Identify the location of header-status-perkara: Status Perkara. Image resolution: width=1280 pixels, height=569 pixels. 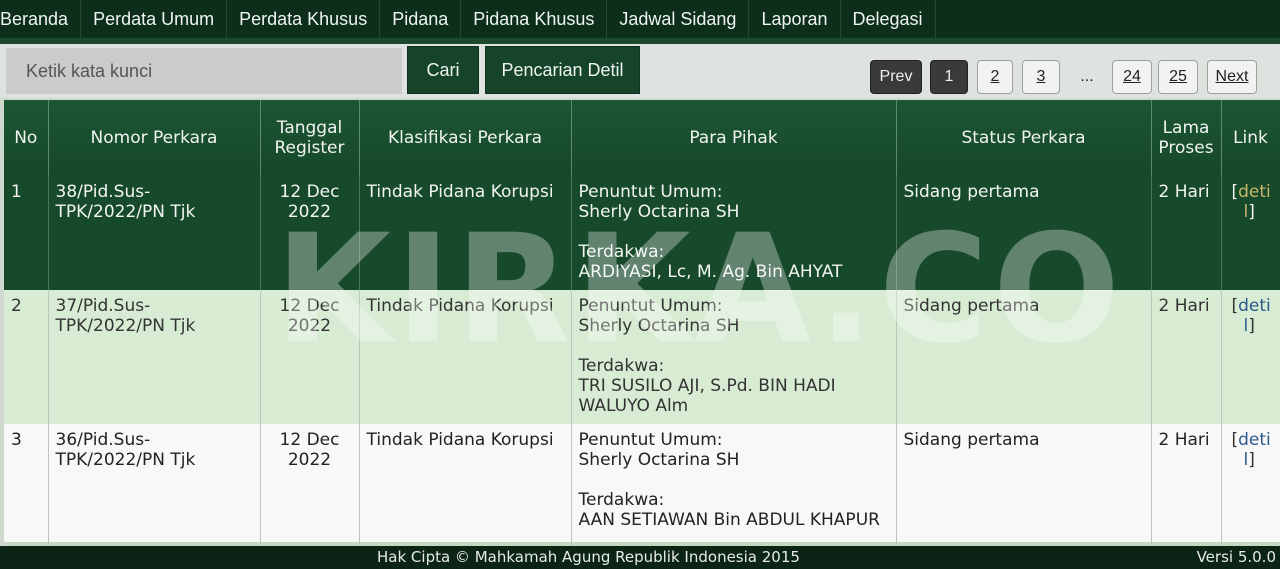
(1024, 138).